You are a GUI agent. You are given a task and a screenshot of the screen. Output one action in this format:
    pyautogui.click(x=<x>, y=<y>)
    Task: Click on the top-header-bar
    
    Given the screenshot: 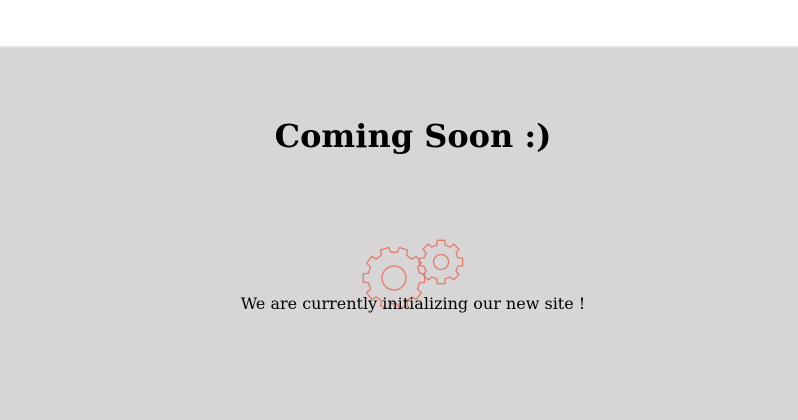 What is the action you would take?
    pyautogui.click(x=399, y=24)
    